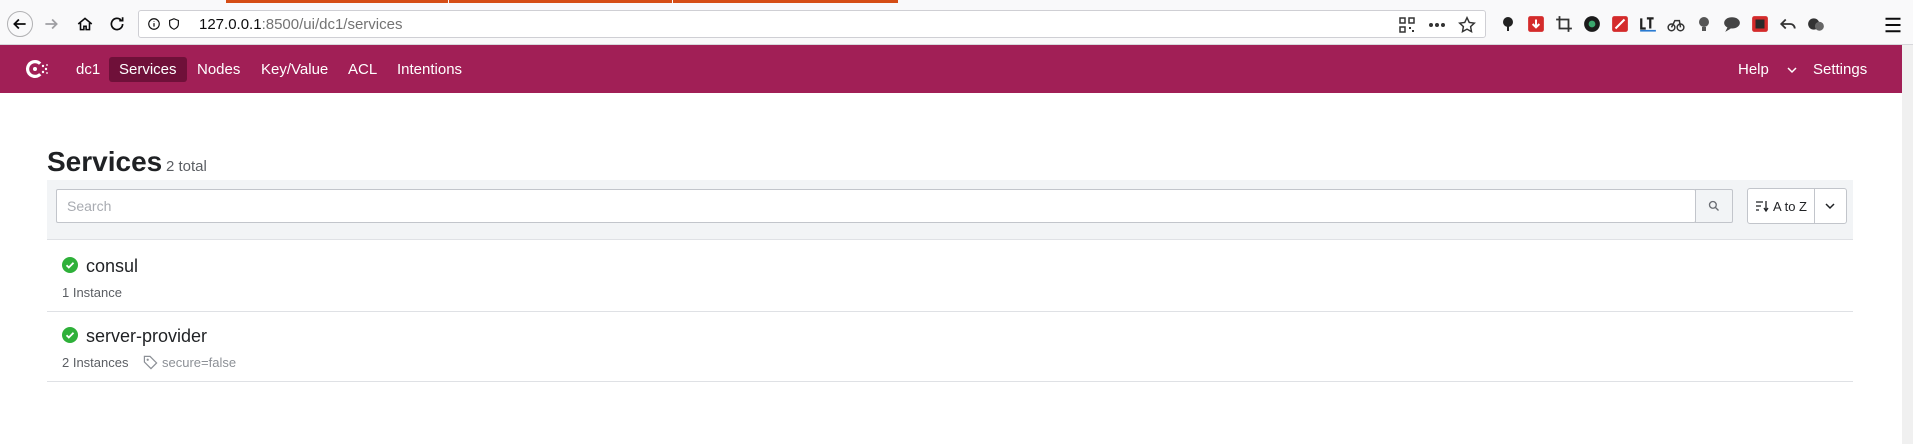  What do you see at coordinates (1762, 206) in the screenshot?
I see `sort-icon` at bounding box center [1762, 206].